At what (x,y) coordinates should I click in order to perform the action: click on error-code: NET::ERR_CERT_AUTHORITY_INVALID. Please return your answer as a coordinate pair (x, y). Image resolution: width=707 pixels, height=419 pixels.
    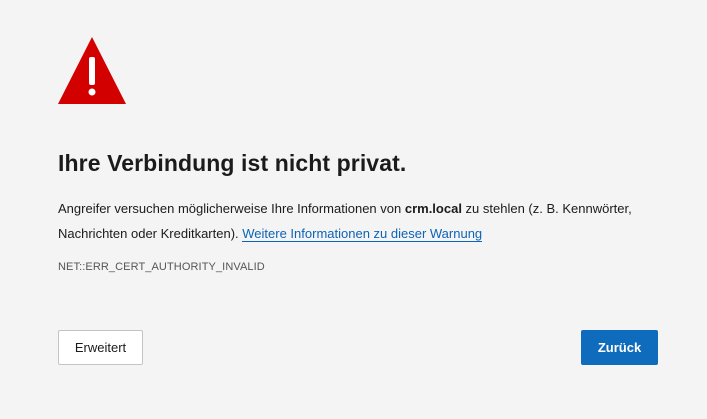
    Looking at the image, I should click on (161, 267).